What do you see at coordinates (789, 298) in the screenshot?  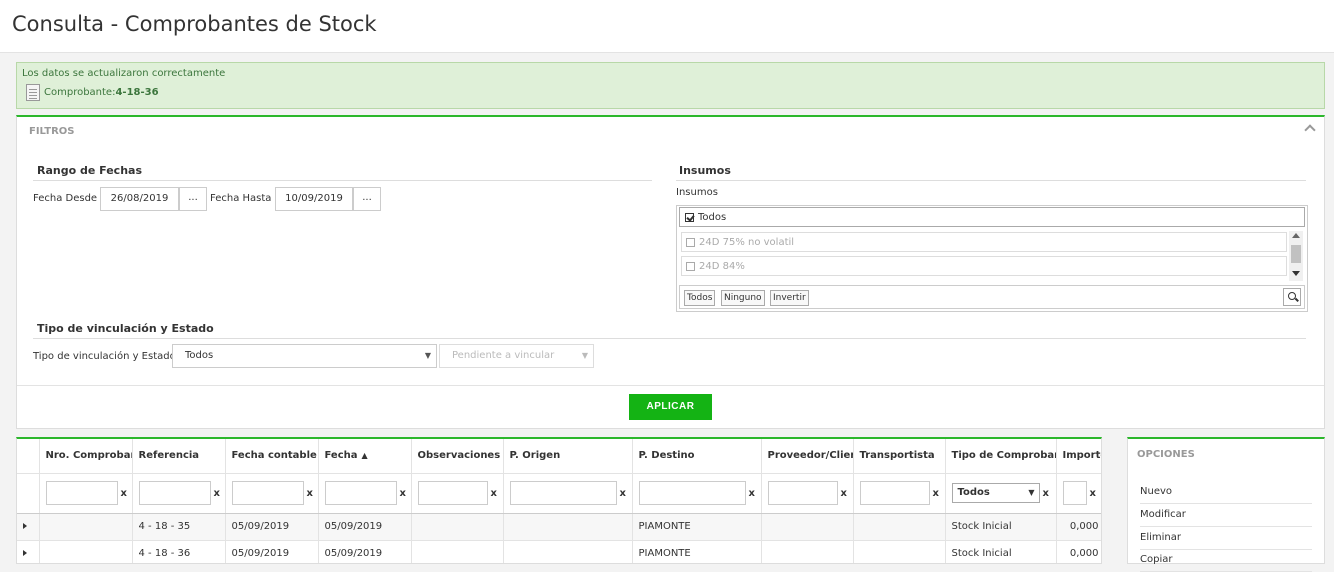 I see `invert-selection-button: Invertir` at bounding box center [789, 298].